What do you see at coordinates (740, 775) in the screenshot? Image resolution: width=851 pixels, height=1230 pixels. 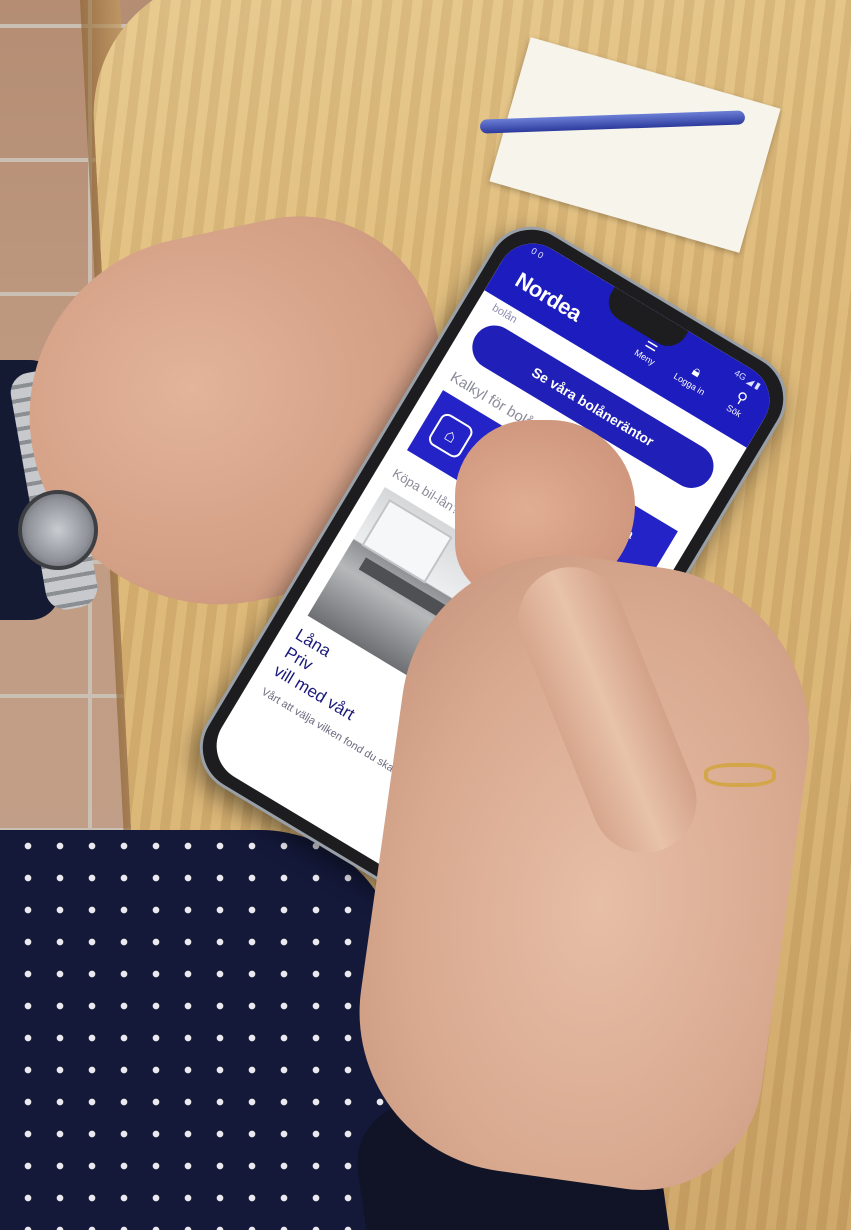 I see `gold-ring` at bounding box center [740, 775].